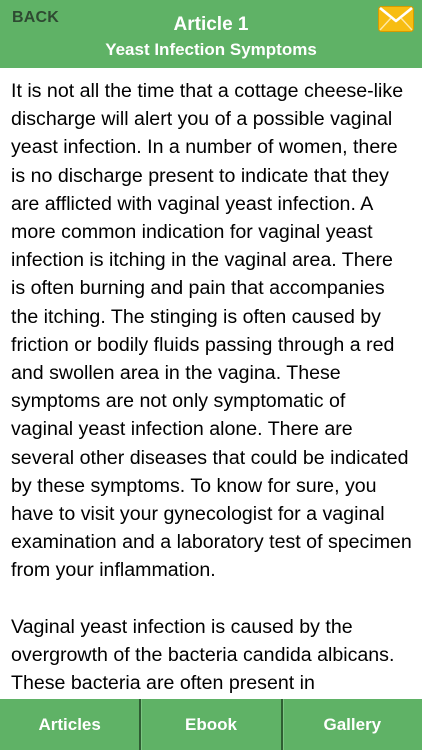 The height and width of the screenshot is (750, 422). Describe the element at coordinates (71, 724) in the screenshot. I see `tab-articles: Articles` at that location.